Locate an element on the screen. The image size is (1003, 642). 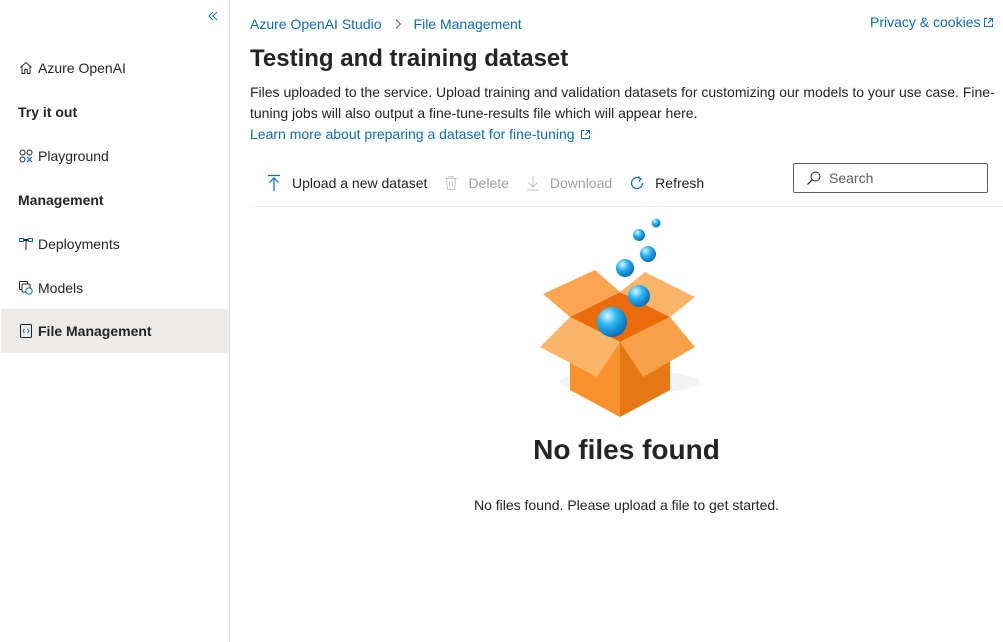
download-button: Download is located at coordinates (569, 183).